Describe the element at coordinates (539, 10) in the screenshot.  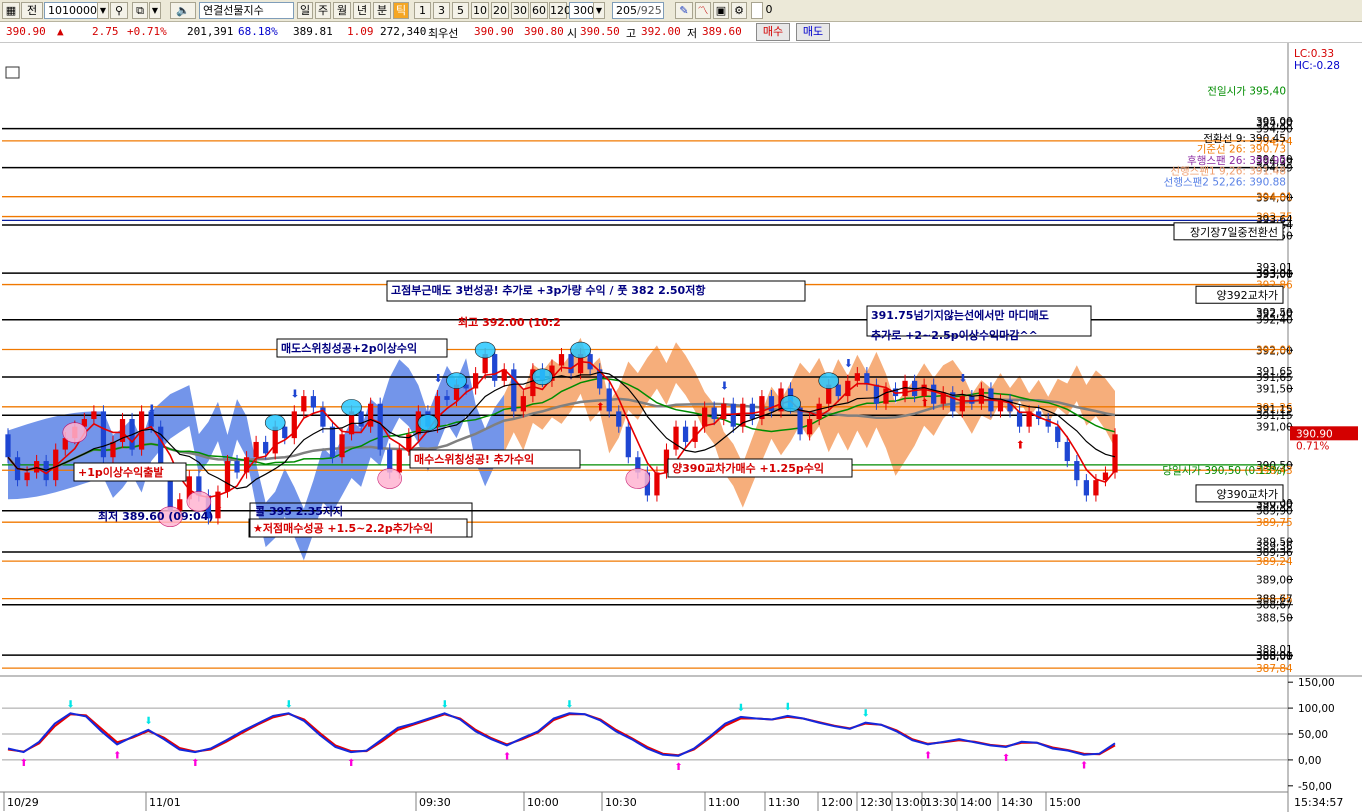
I see `interval-60: 60` at that location.